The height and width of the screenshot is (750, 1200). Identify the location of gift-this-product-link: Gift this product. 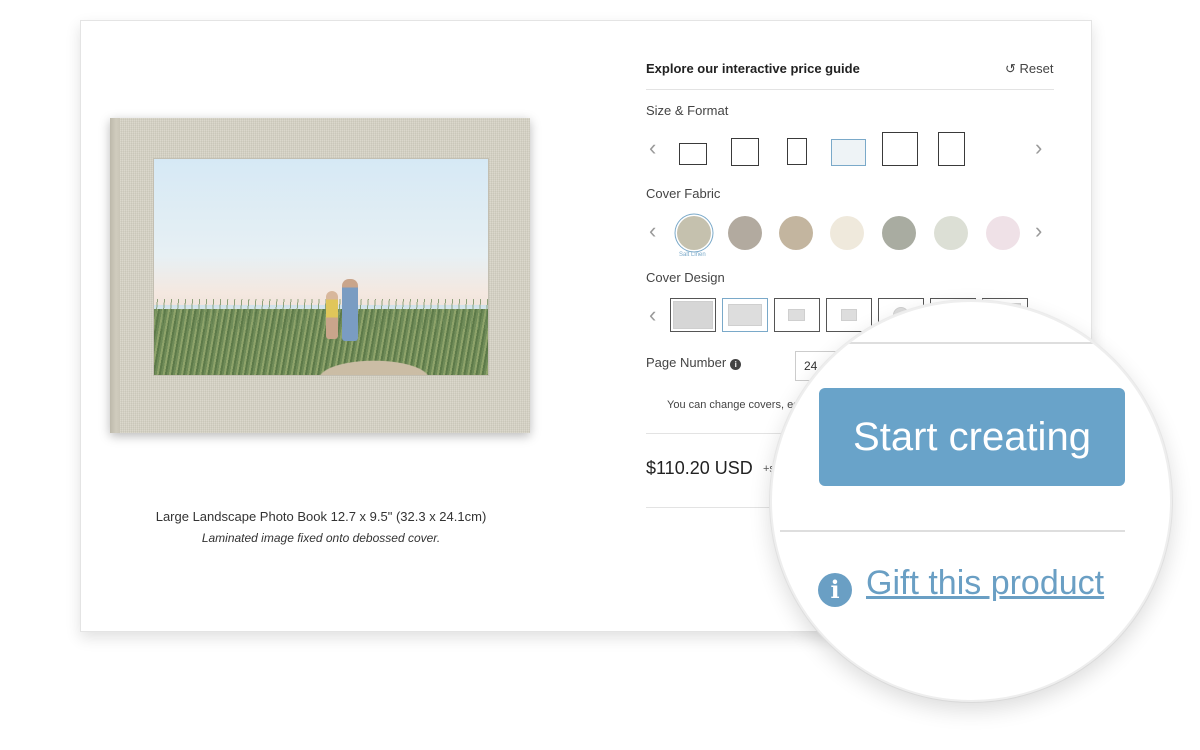
(985, 583).